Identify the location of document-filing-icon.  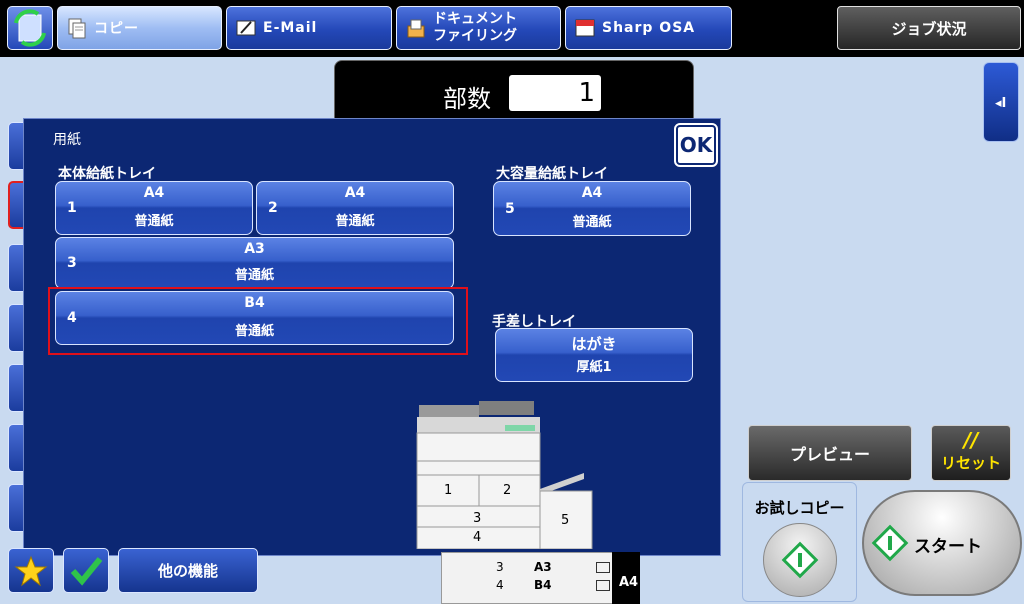
(416, 28).